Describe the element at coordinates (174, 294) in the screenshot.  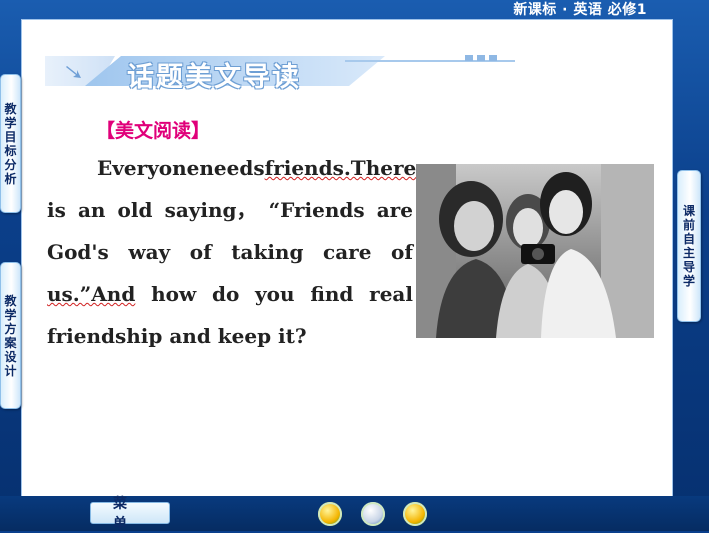
I see `passage-word: how` at that location.